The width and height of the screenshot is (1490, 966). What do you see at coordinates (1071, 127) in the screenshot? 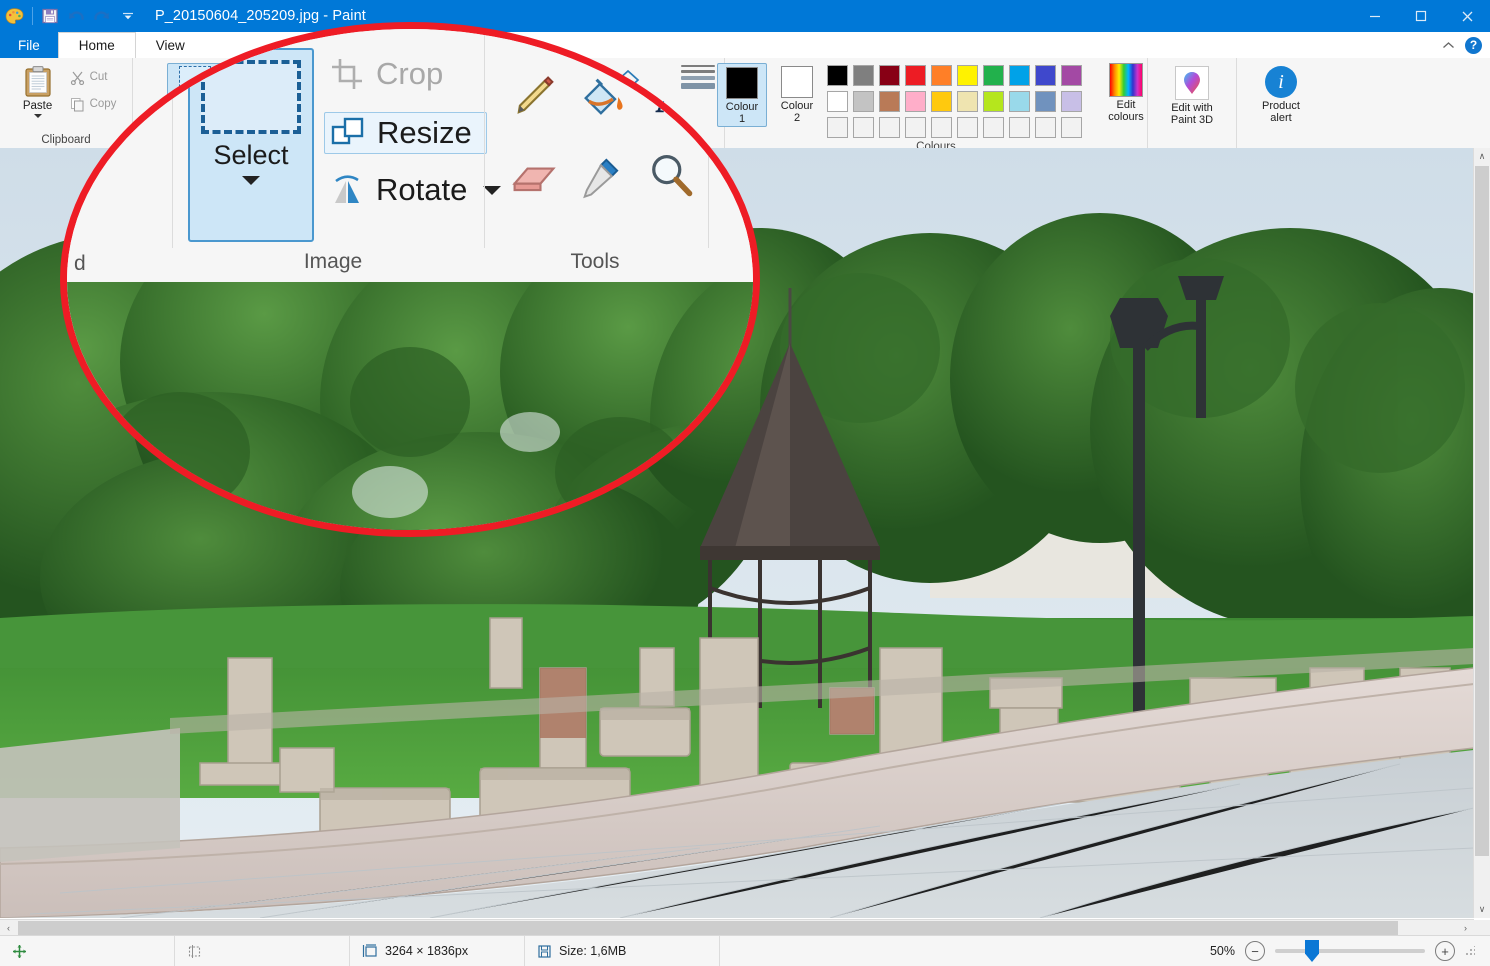
I see `palette-swatch-r3-c10` at bounding box center [1071, 127].